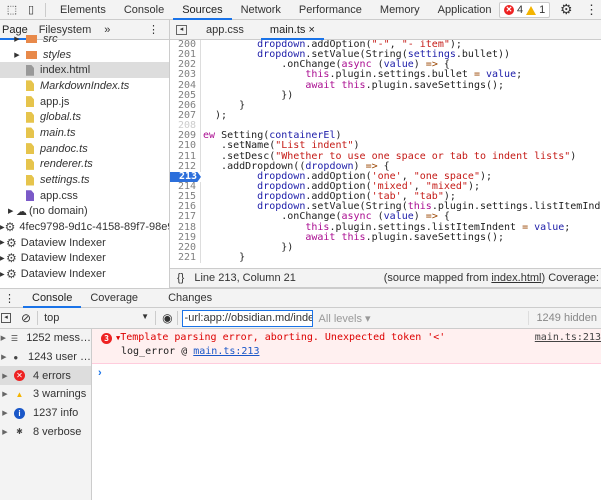  Describe the element at coordinates (185, 166) in the screenshot. I see `line-number: 212` at that location.